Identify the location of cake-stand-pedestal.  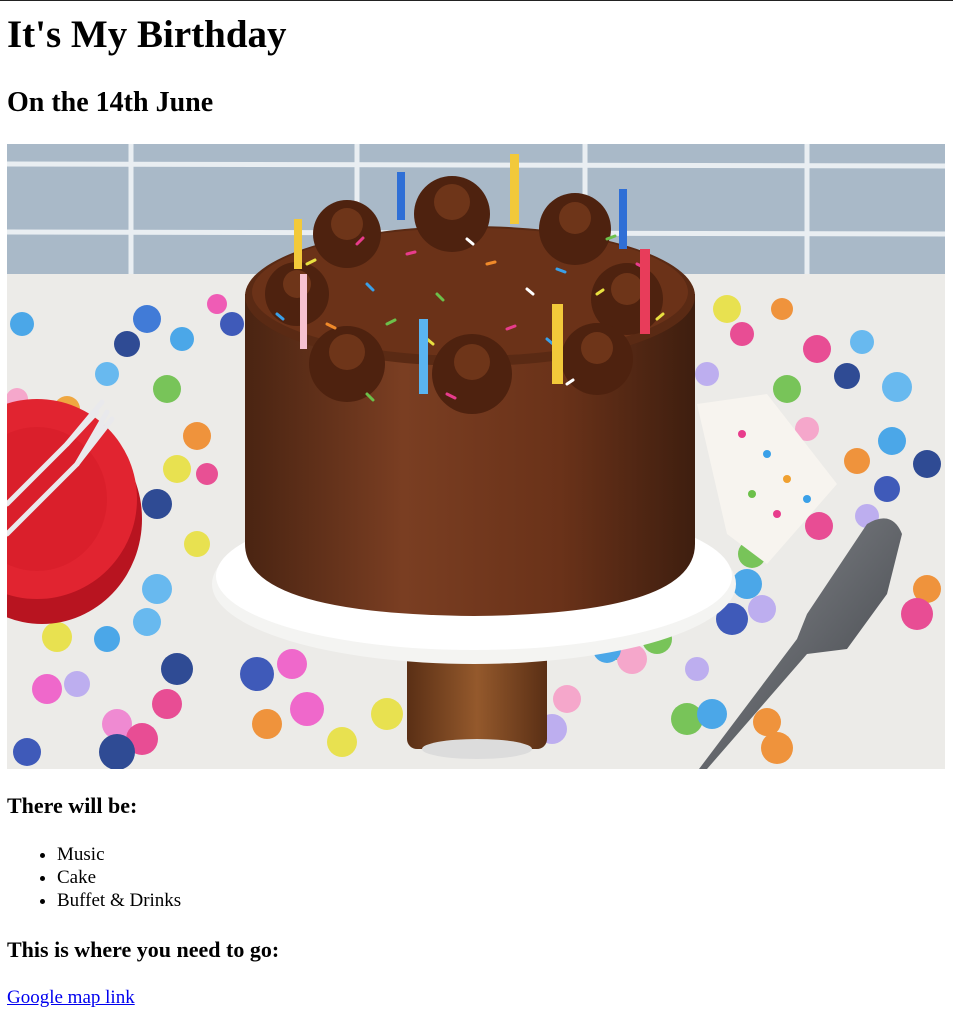
(477, 699).